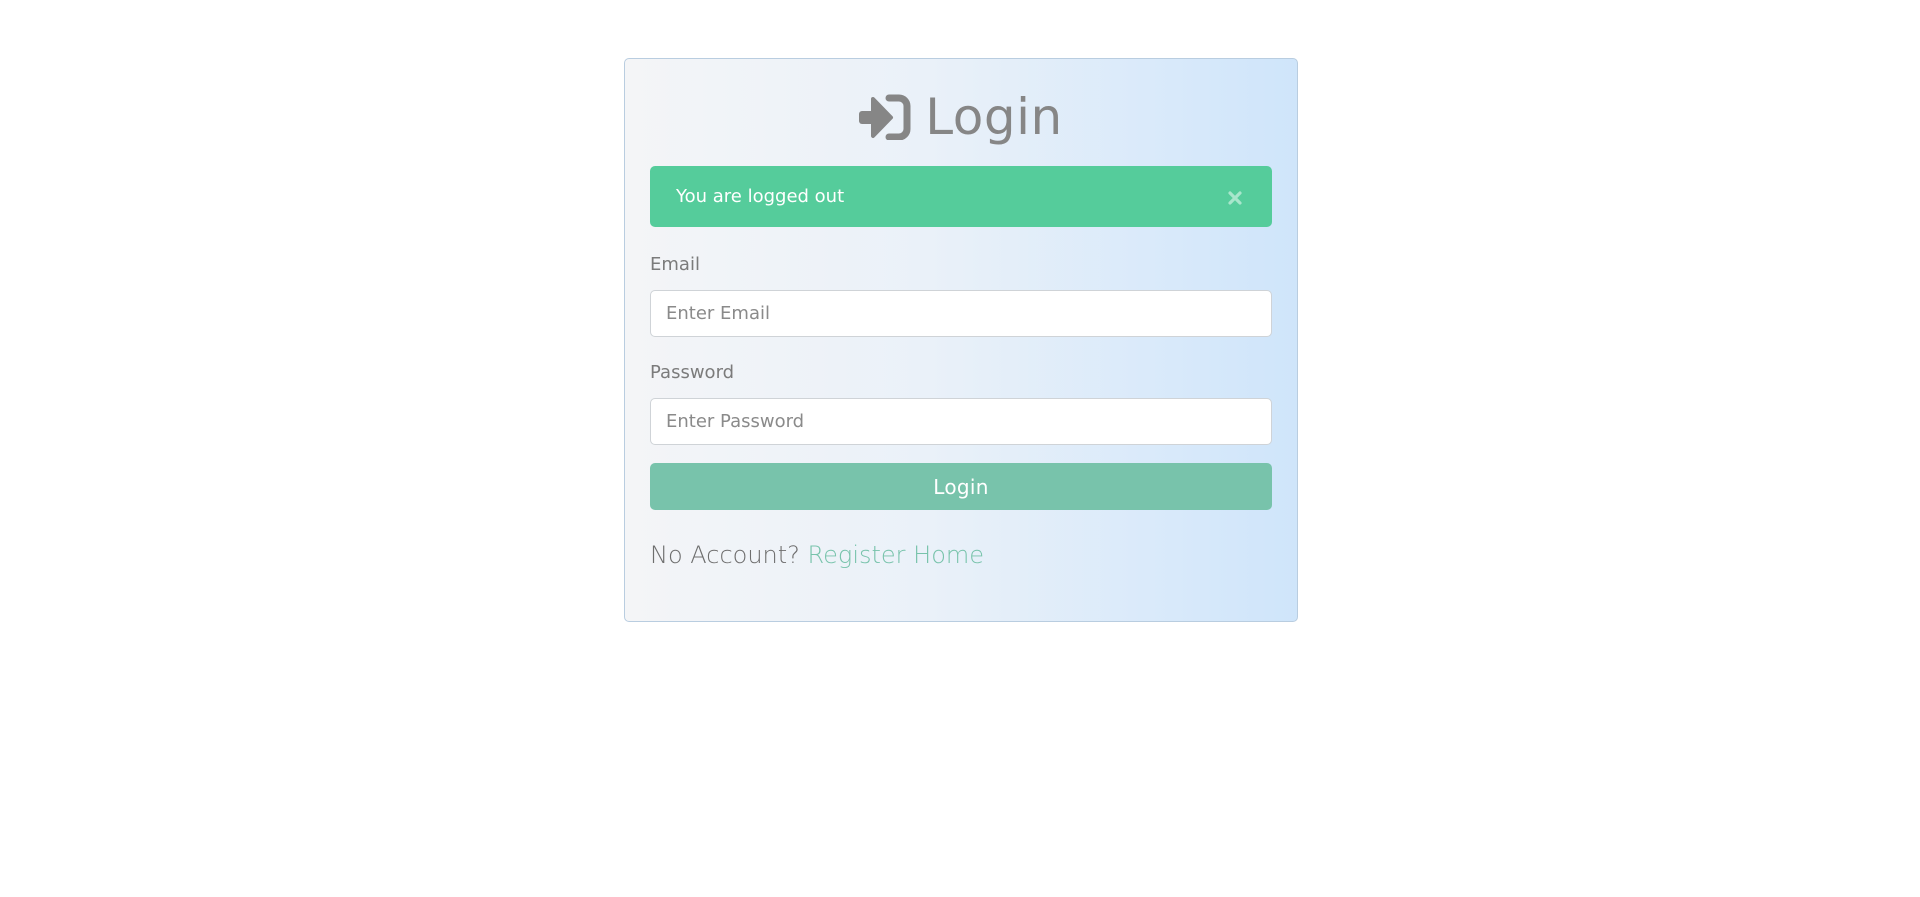 The width and height of the screenshot is (1920, 897). I want to click on password-field, so click(961, 421).